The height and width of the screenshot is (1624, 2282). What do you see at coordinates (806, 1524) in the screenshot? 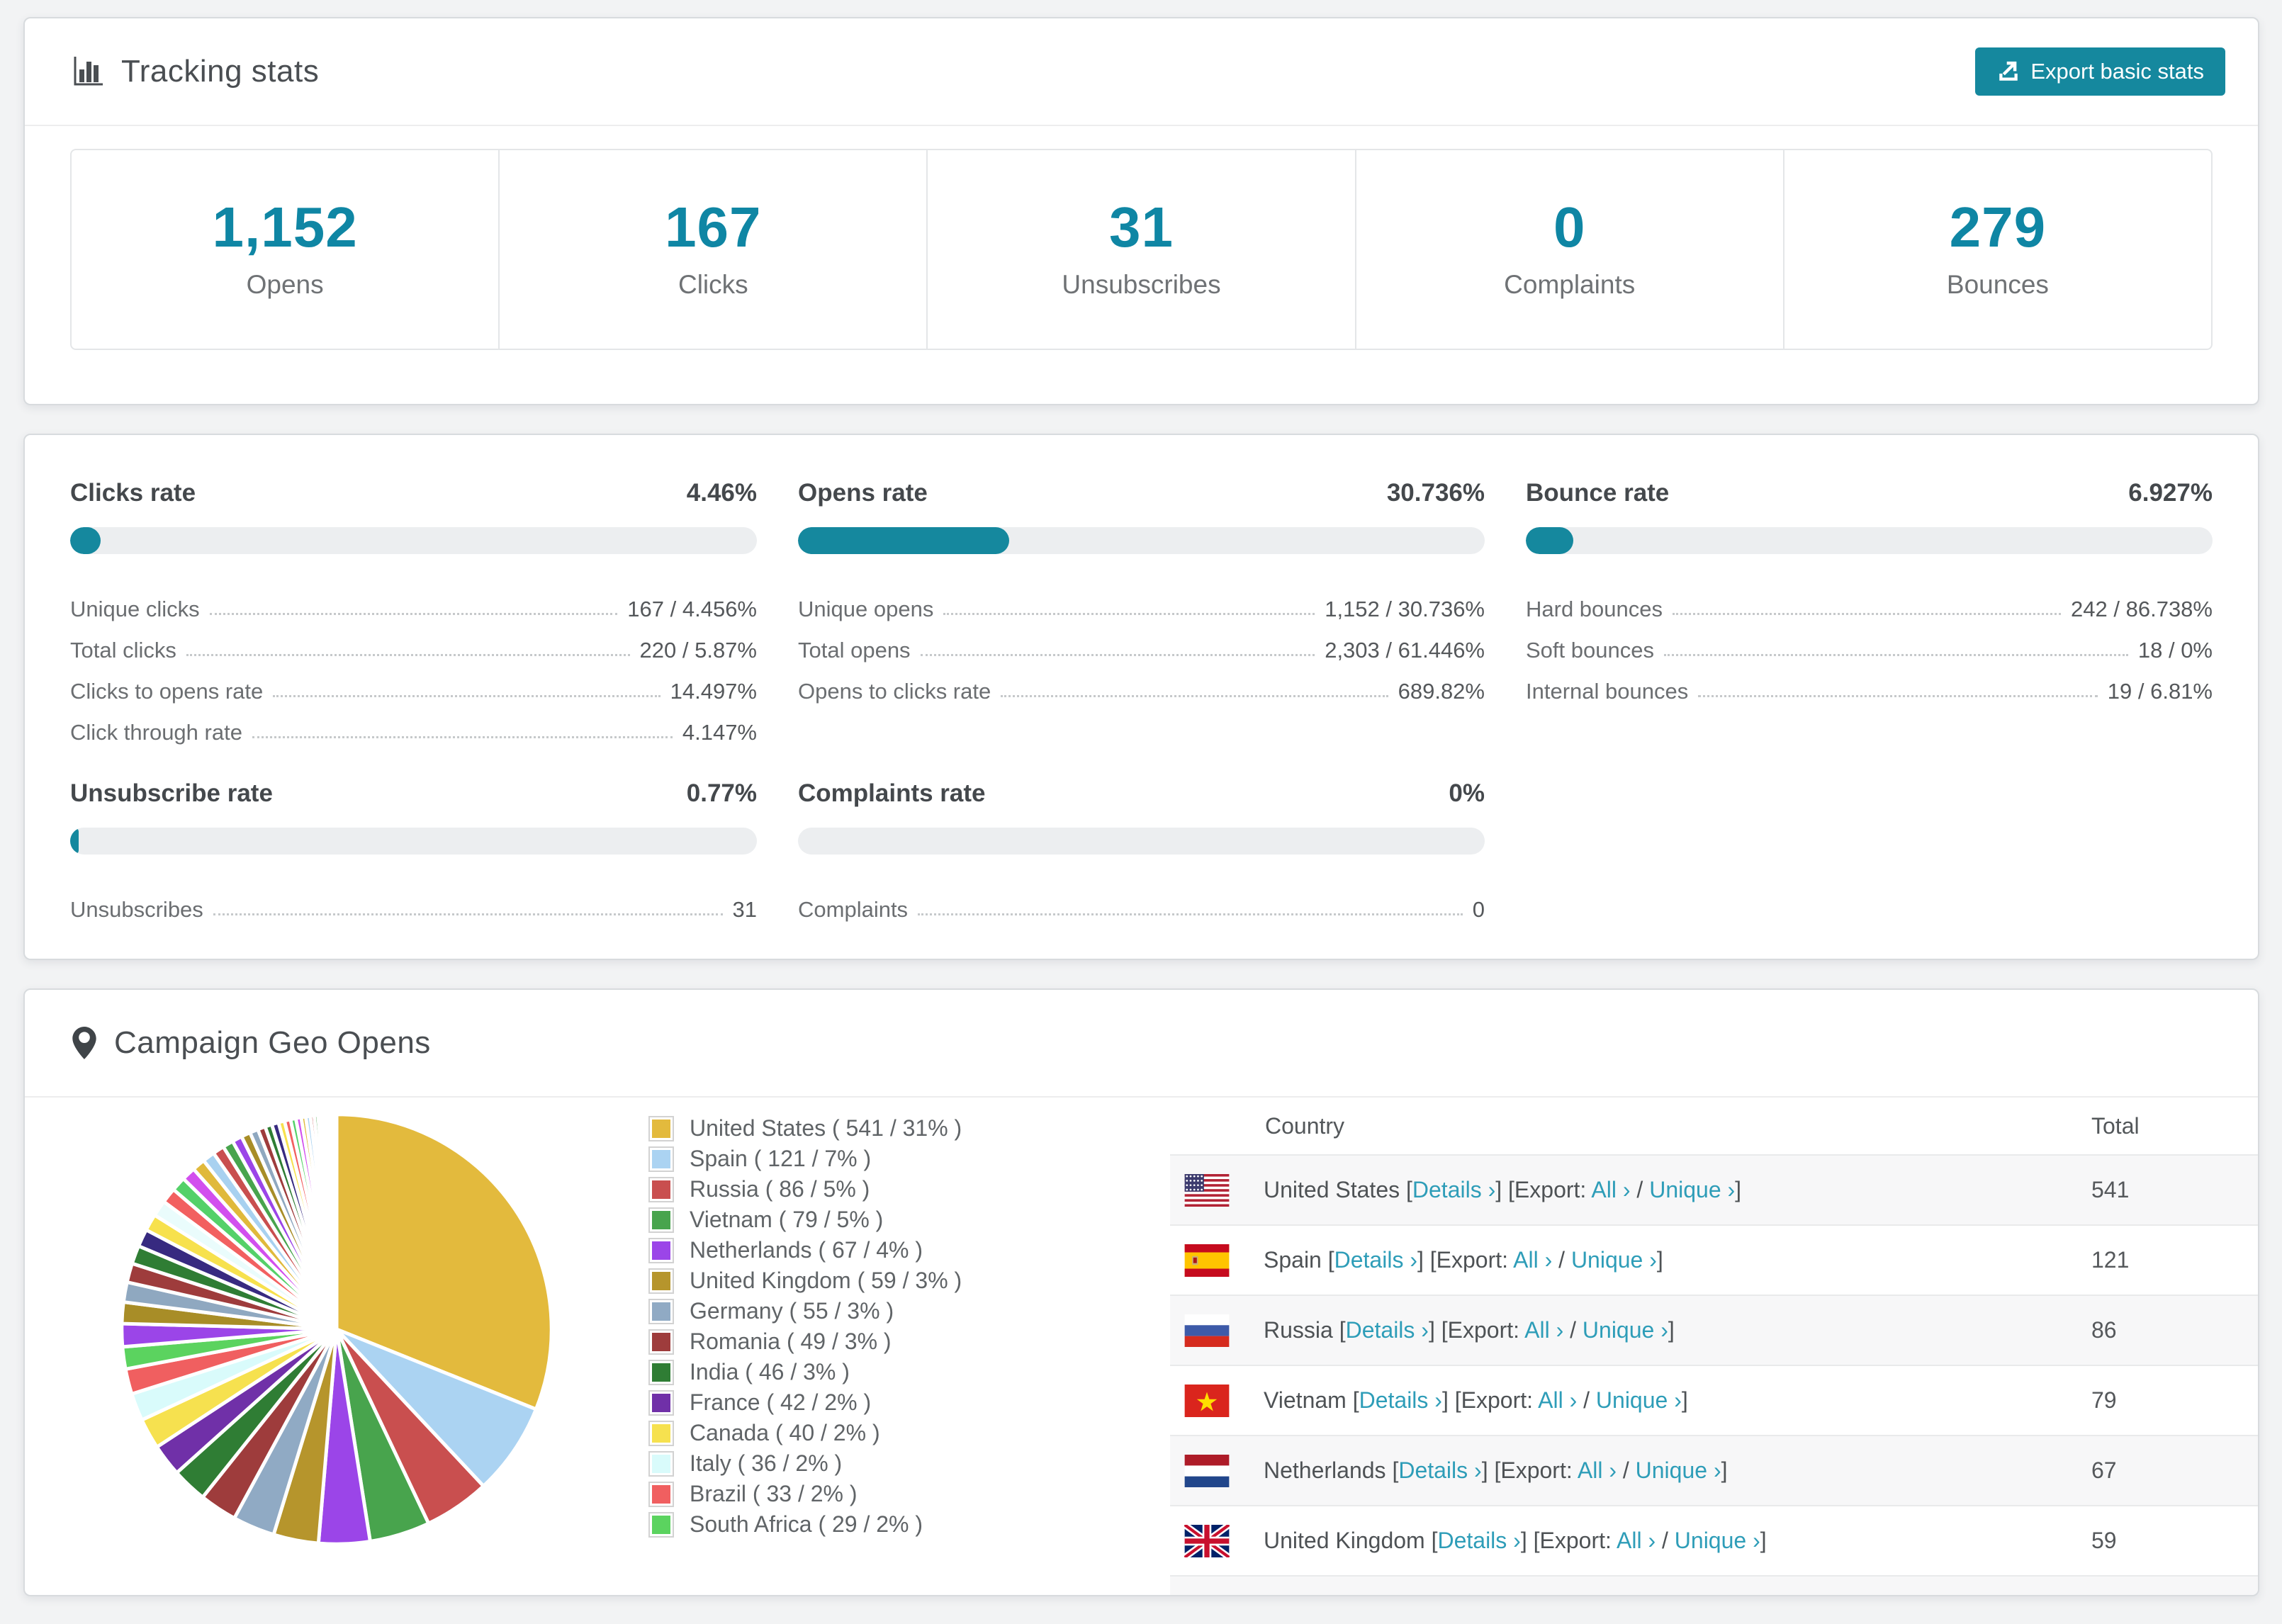
I see `legend-label: South Africa ( 29 / 2% )` at bounding box center [806, 1524].